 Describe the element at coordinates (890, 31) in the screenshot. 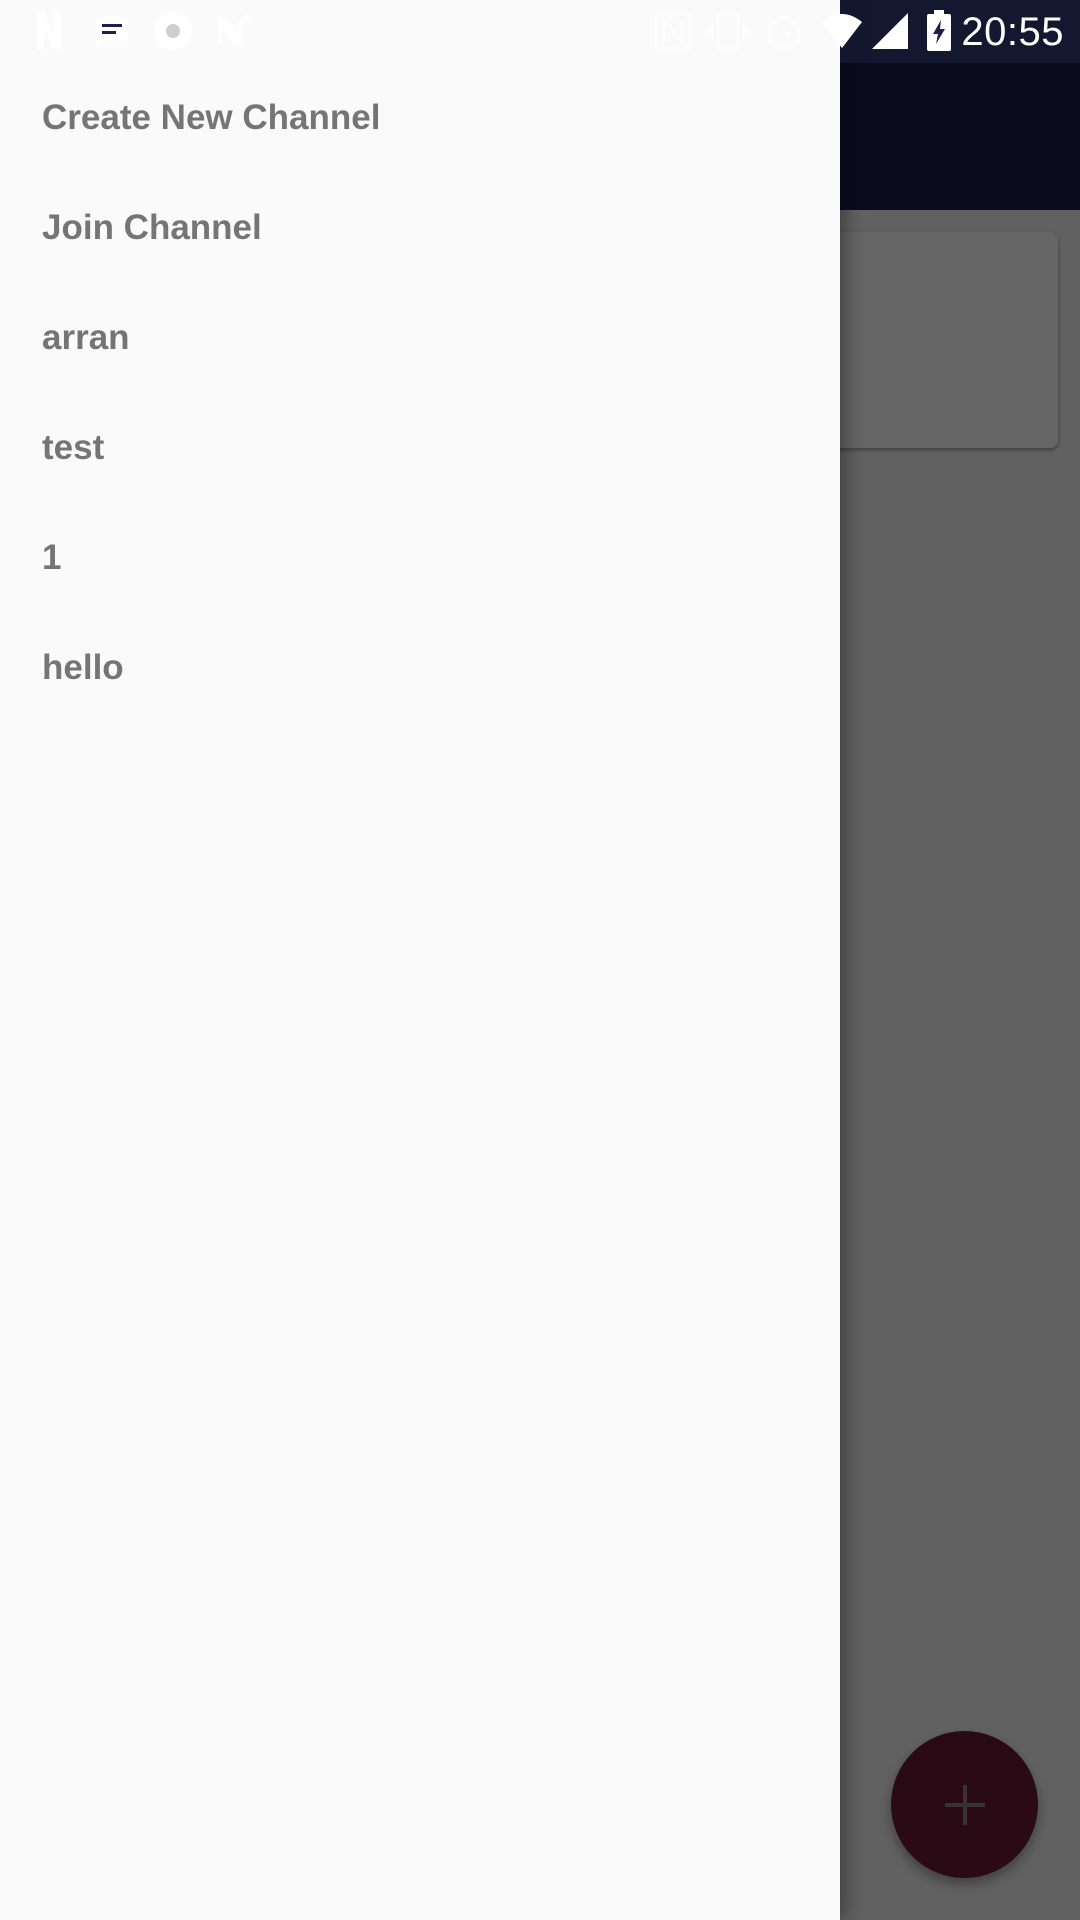

I see `signal-icon` at that location.